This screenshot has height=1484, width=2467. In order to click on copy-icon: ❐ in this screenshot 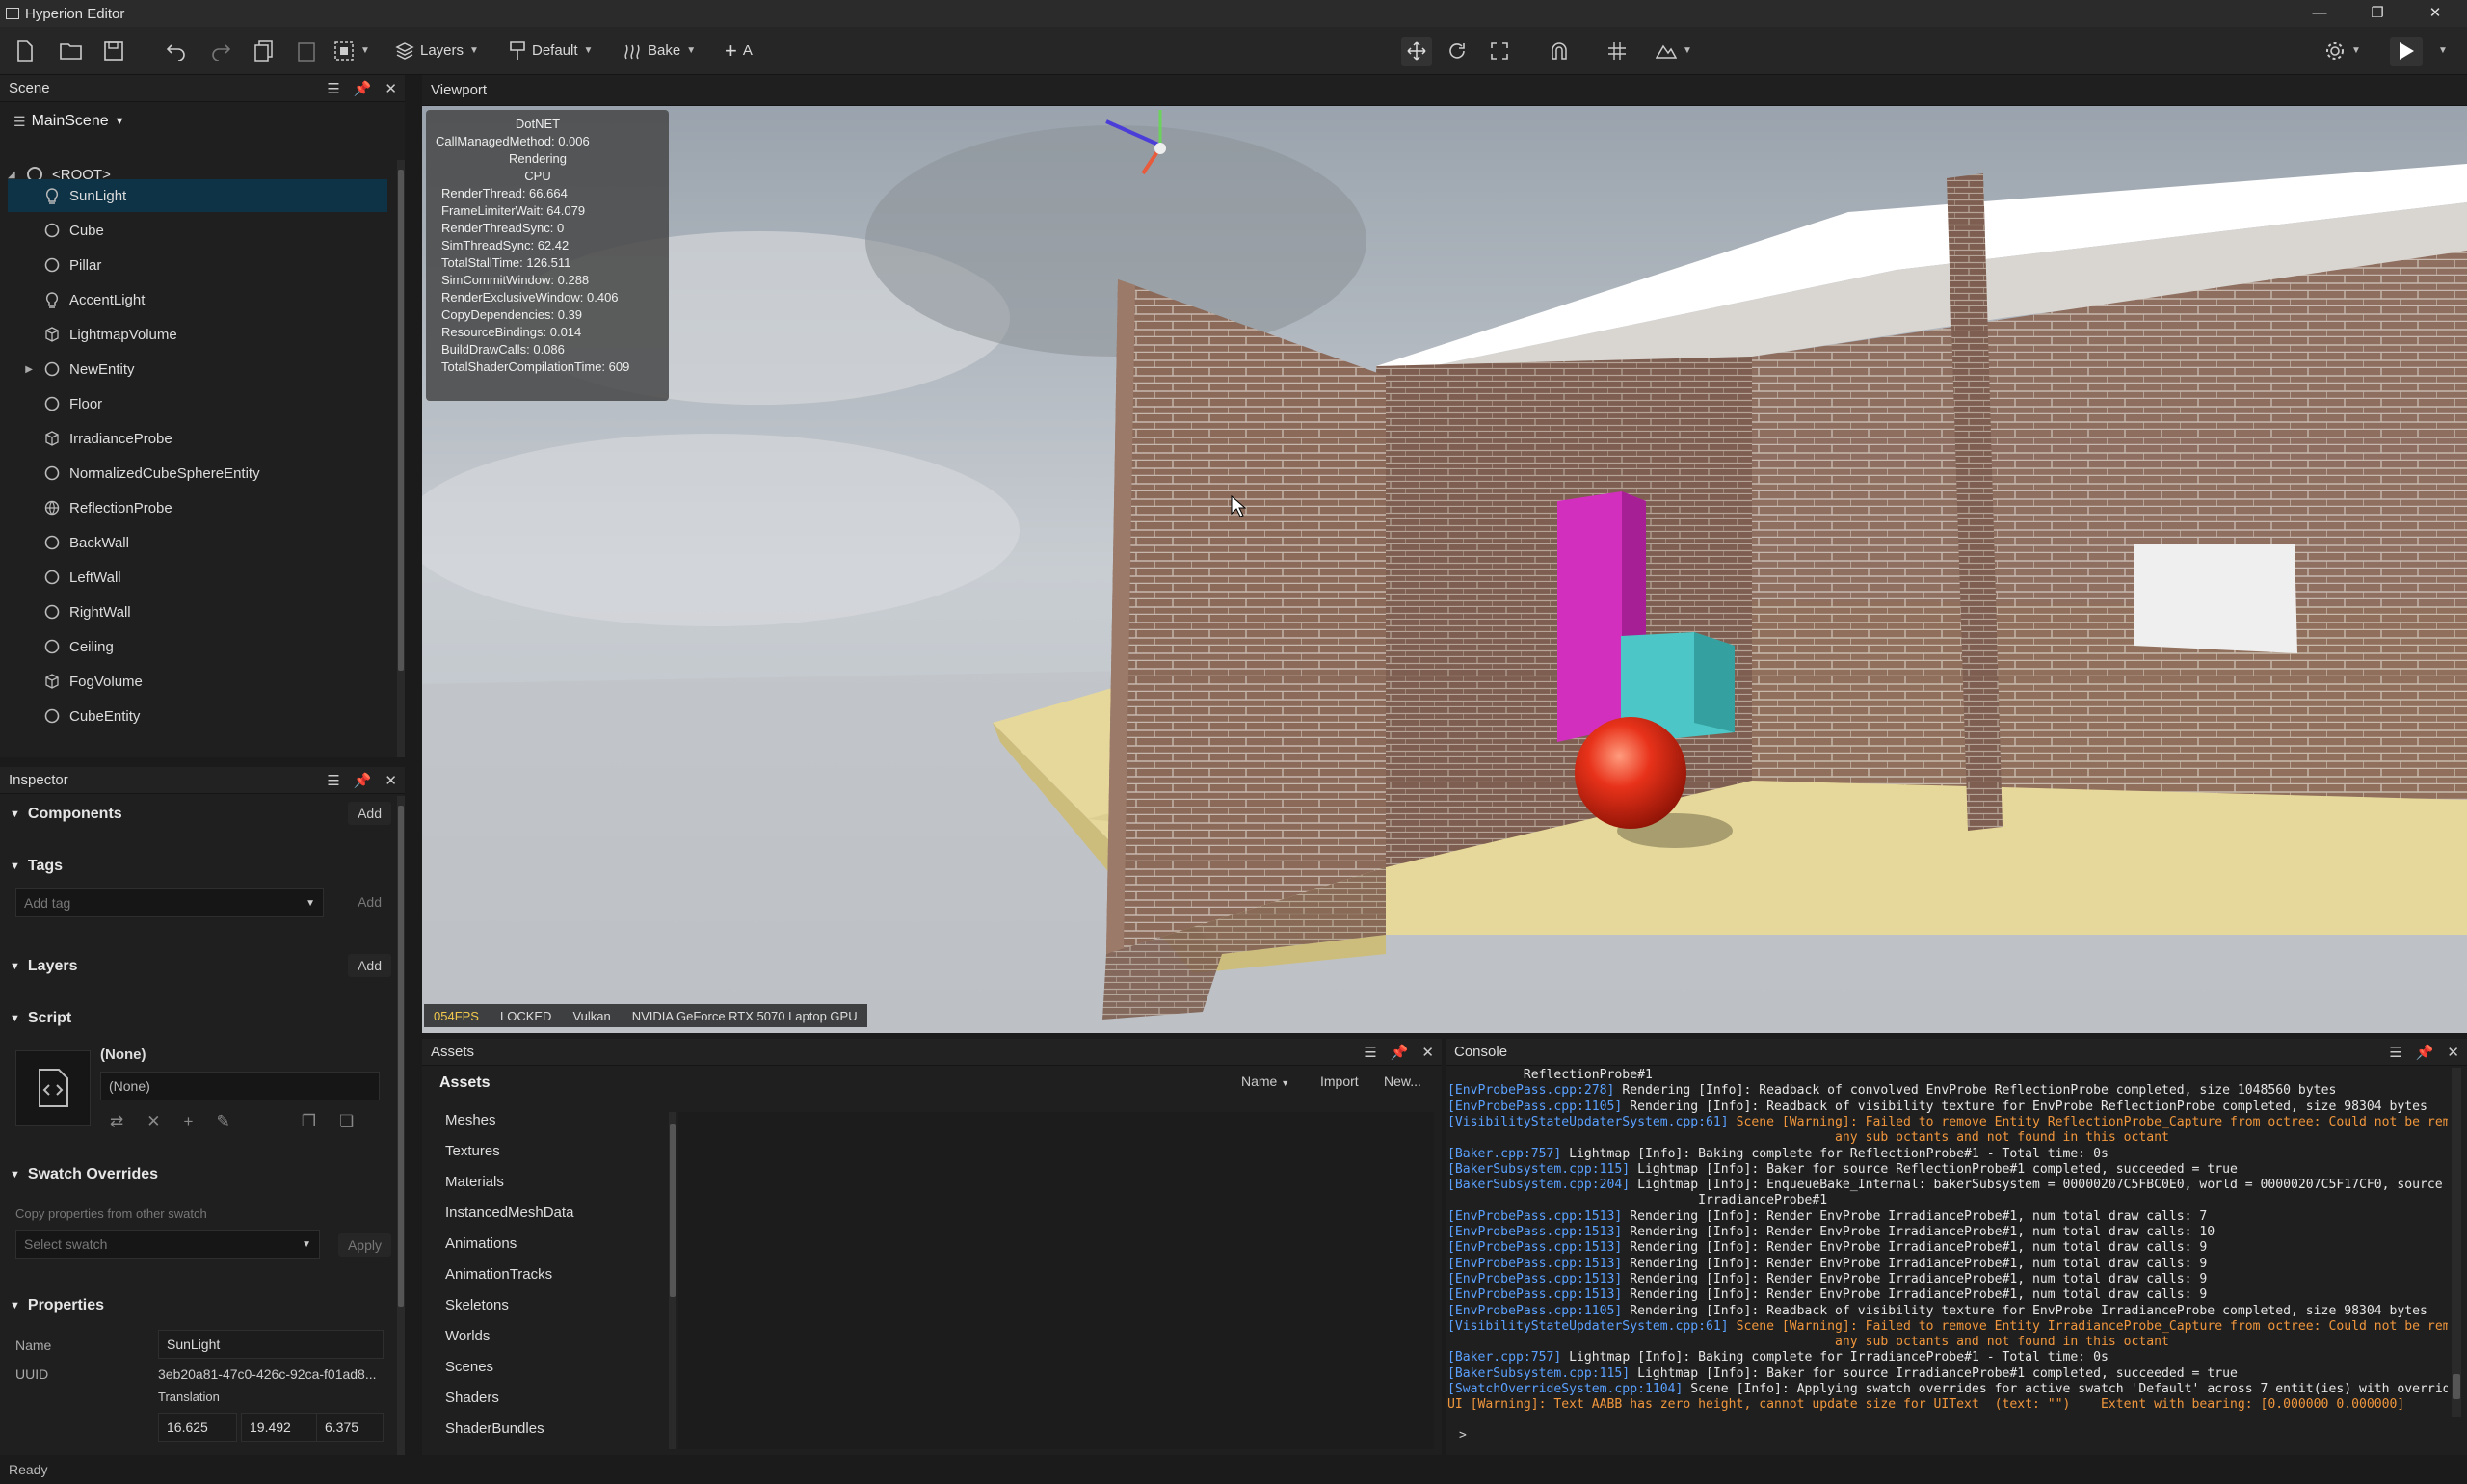, I will do `click(309, 1121)`.